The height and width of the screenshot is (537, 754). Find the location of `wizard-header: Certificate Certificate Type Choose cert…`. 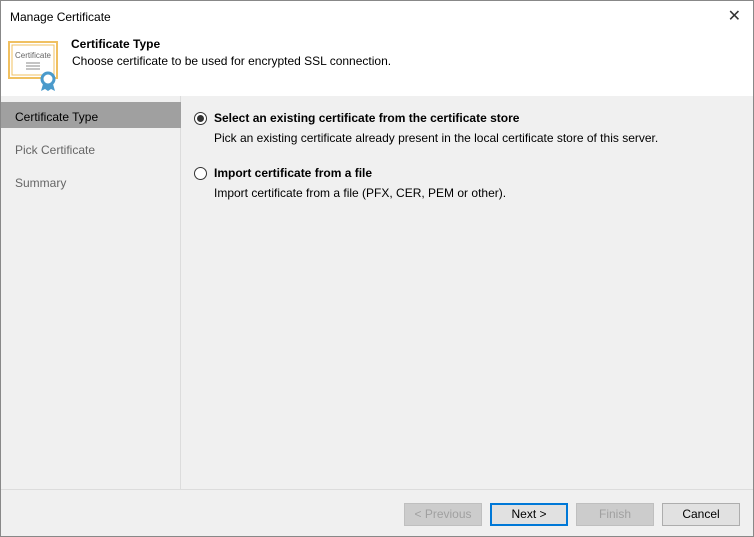

wizard-header: Certificate Certificate Type Choose cert… is located at coordinates (377, 63).